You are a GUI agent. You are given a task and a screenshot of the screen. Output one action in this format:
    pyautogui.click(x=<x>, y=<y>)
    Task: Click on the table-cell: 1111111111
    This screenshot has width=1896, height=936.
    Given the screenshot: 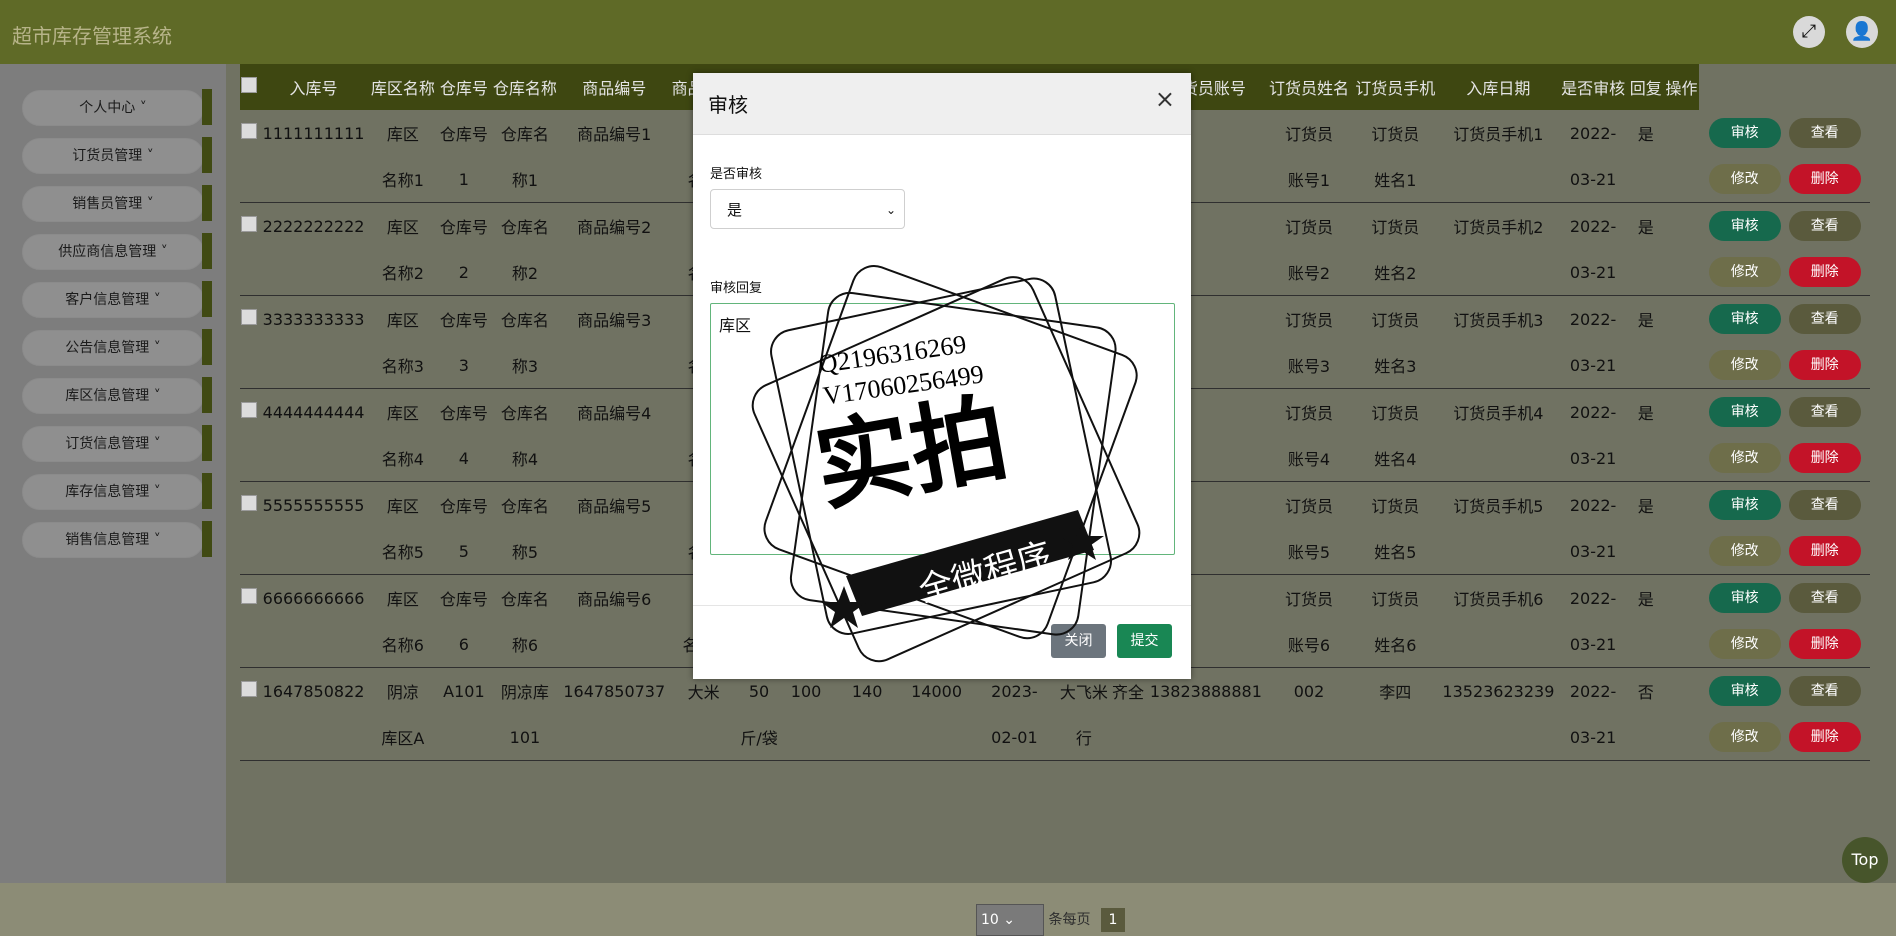 What is the action you would take?
    pyautogui.click(x=313, y=133)
    